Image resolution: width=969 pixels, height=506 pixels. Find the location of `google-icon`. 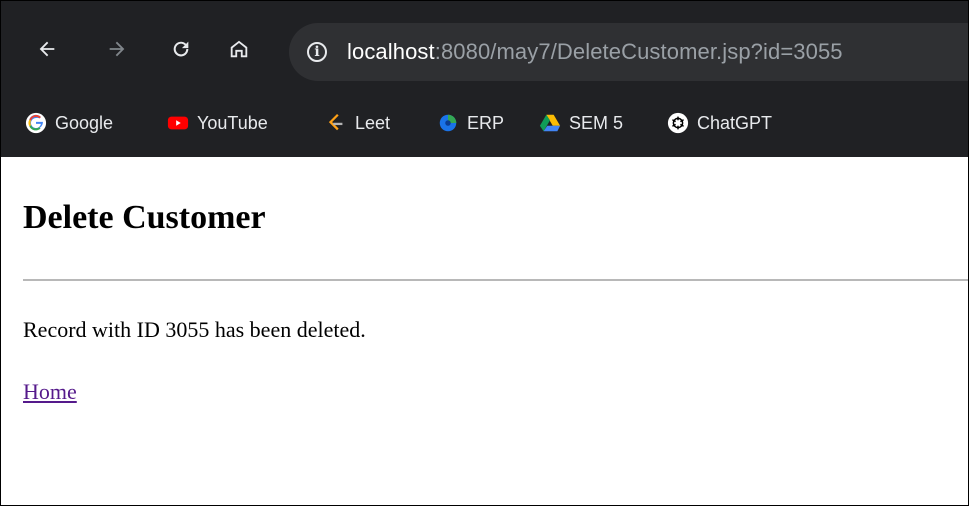

google-icon is located at coordinates (36, 123).